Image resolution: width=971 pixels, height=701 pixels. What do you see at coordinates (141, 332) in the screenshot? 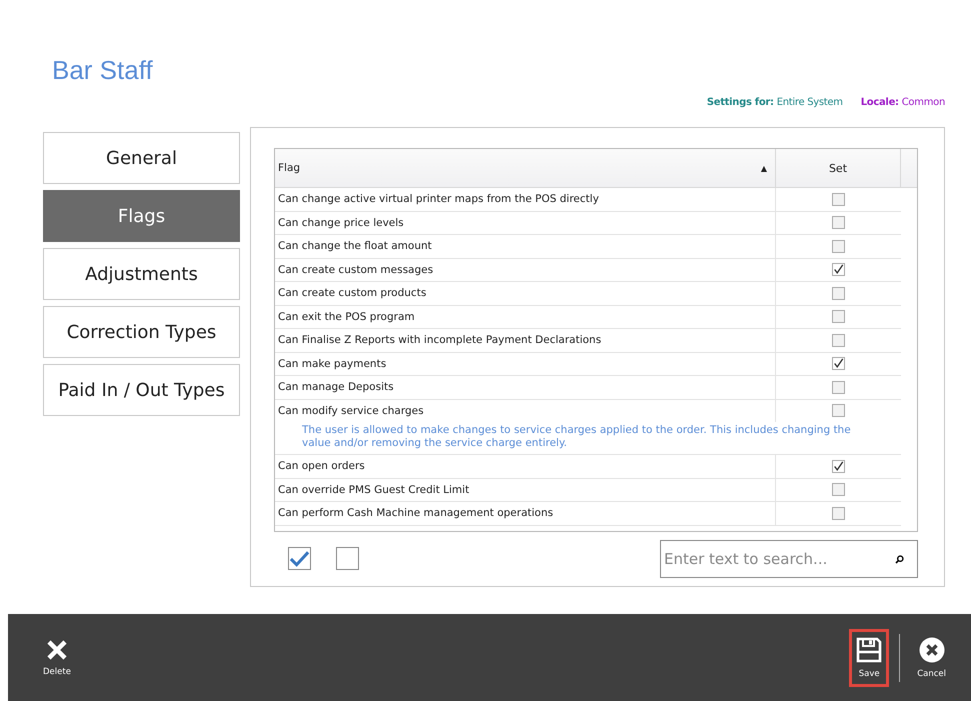
I see `sidebar-tab: Correction Types` at bounding box center [141, 332].